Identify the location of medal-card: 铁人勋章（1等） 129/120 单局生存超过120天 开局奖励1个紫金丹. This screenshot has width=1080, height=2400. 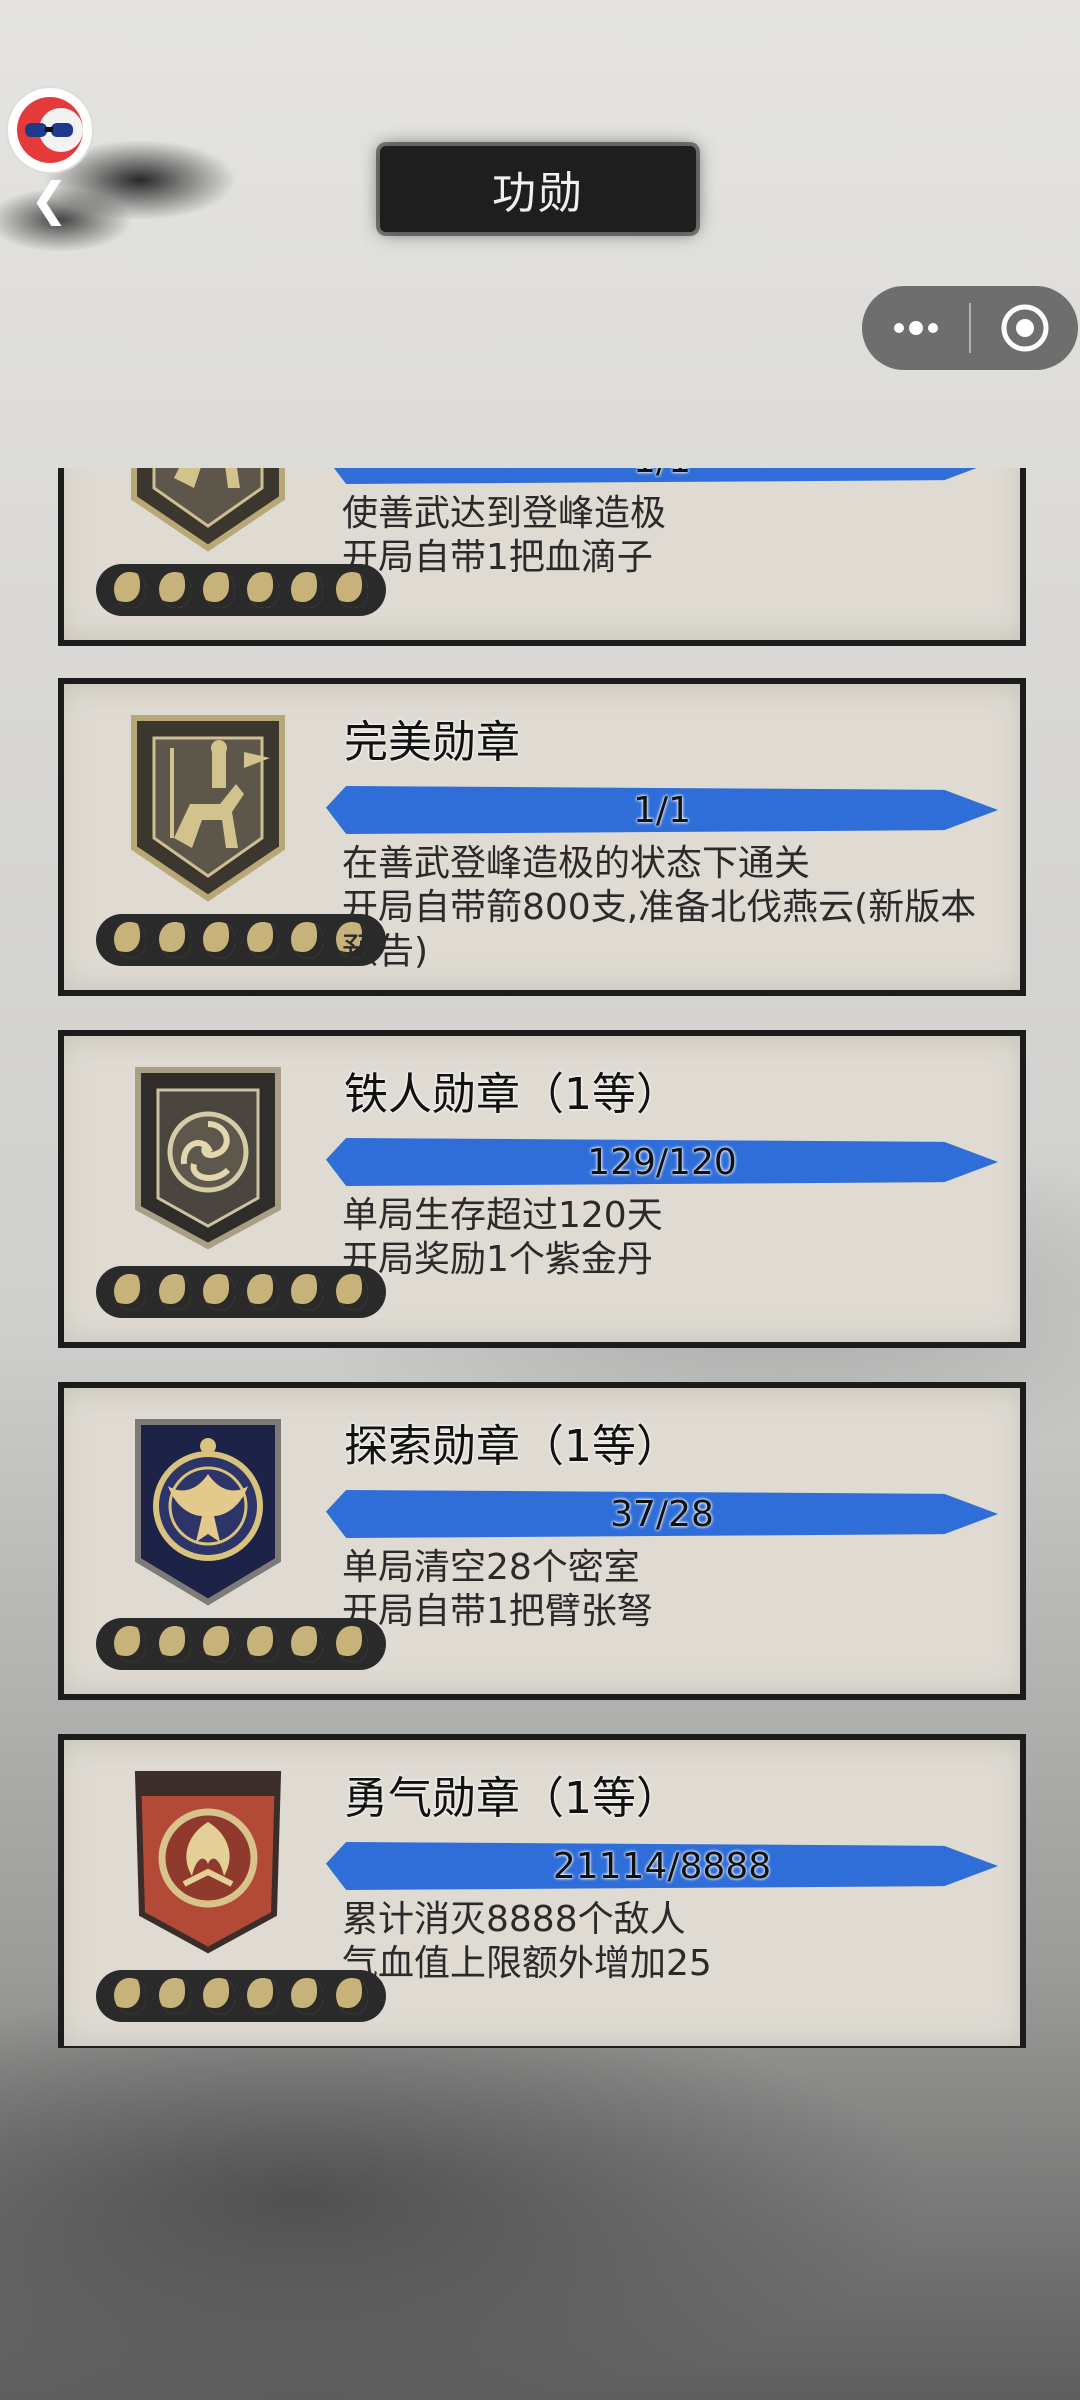
(542, 1189).